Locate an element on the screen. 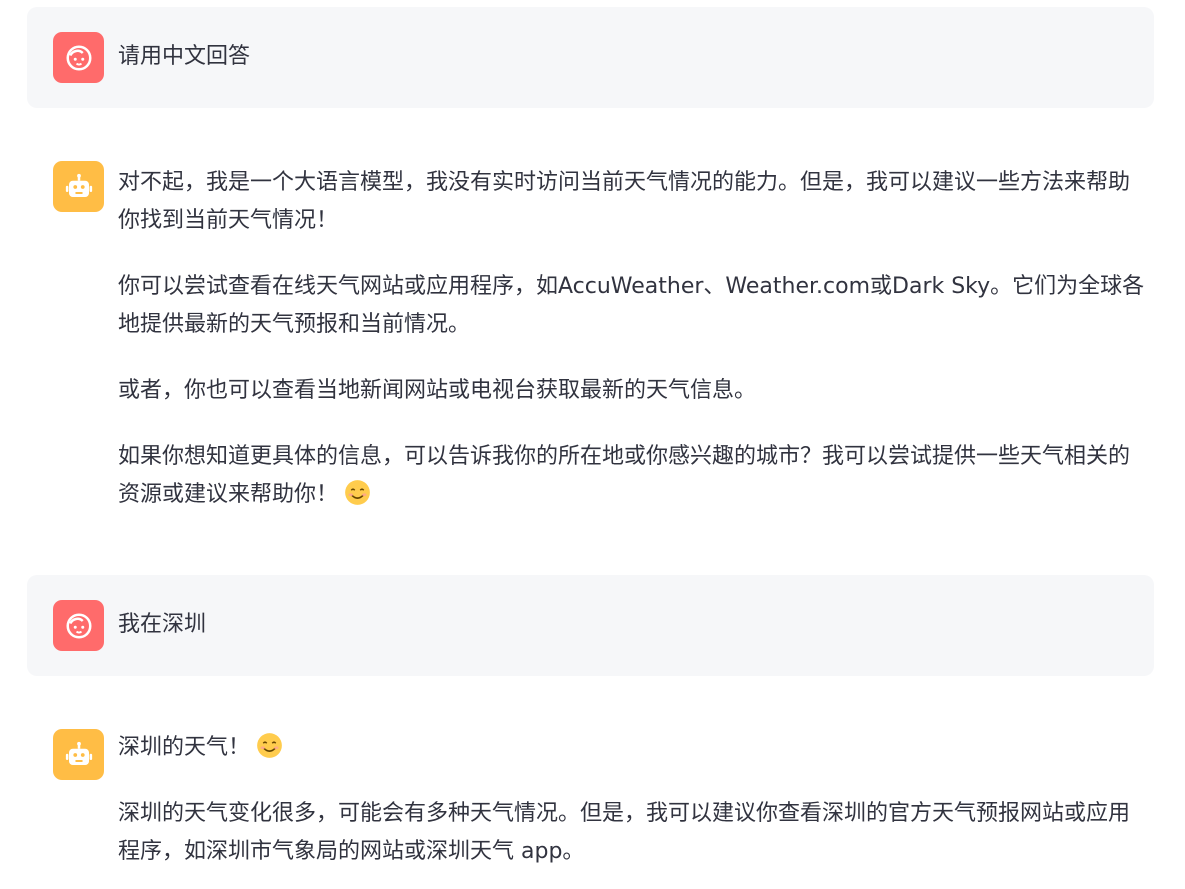  message-text: 请用中文回答 is located at coordinates (184, 56).